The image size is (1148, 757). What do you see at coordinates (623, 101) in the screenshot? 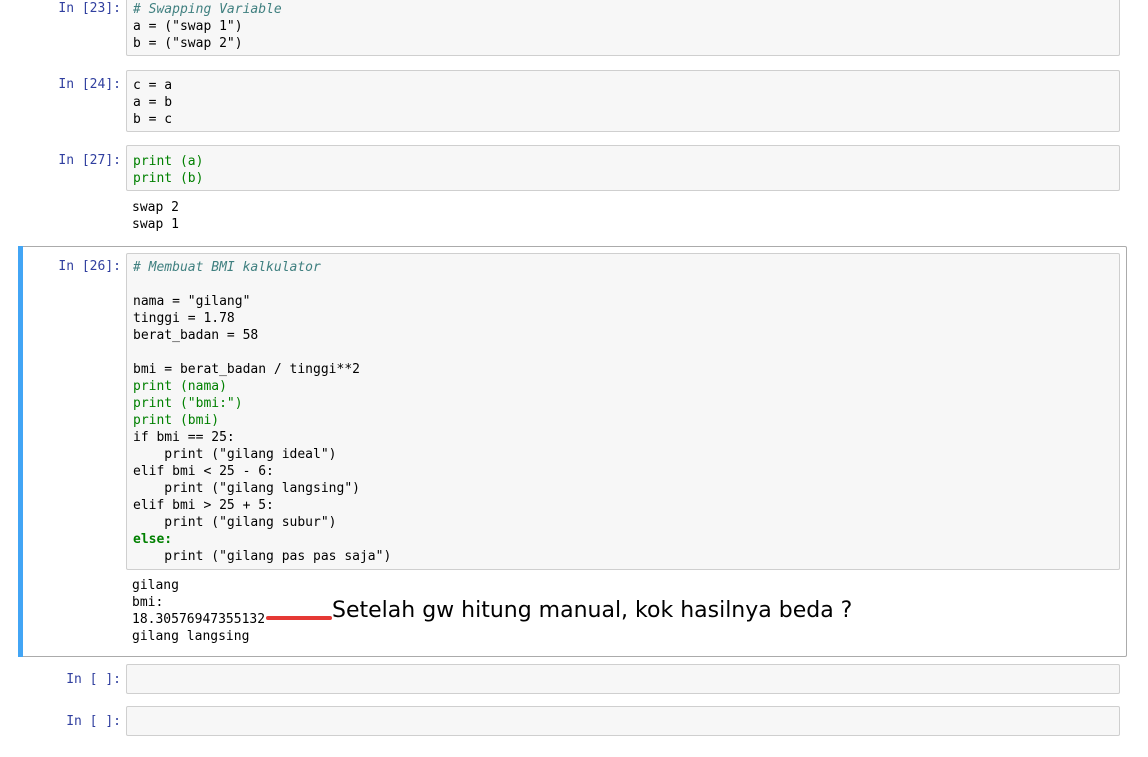
I see `code-input: c = a a = b b = c` at bounding box center [623, 101].